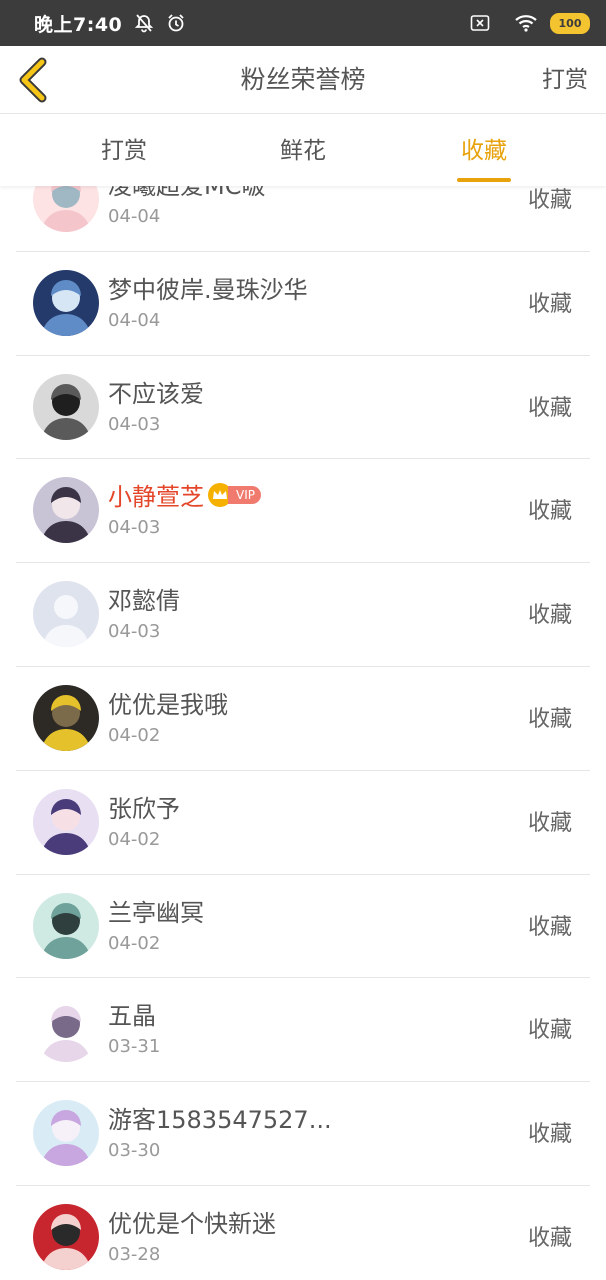 The width and height of the screenshot is (606, 1280). I want to click on fan-name-text: 优优是个快新迷, so click(192, 1223).